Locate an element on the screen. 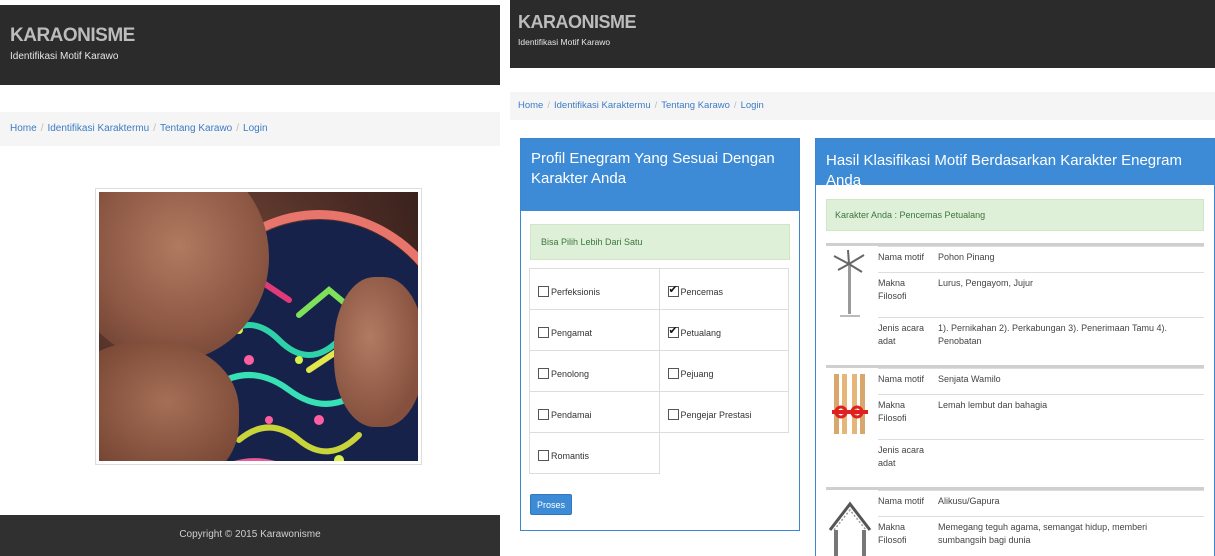 The height and width of the screenshot is (556, 1215). right-header: KARAONISME Identifikasi Motif Karawo is located at coordinates (862, 34).